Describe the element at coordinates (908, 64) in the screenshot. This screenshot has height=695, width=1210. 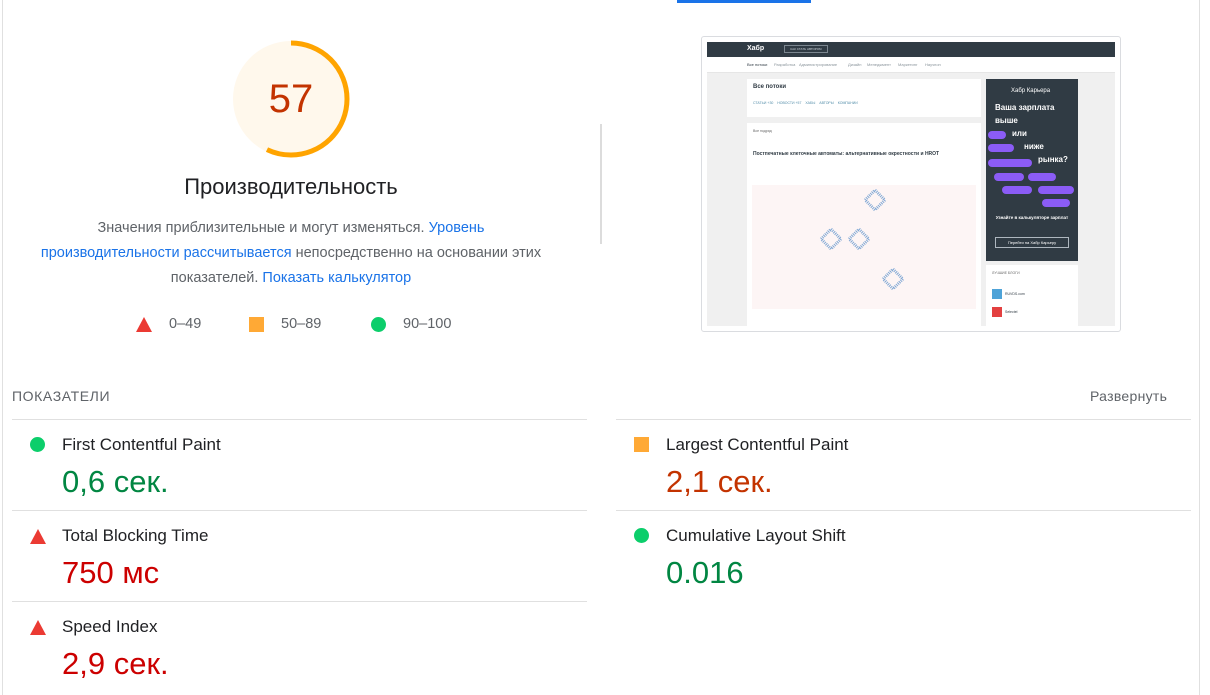
I see `thumb-nav-item: Маркетинг` at that location.